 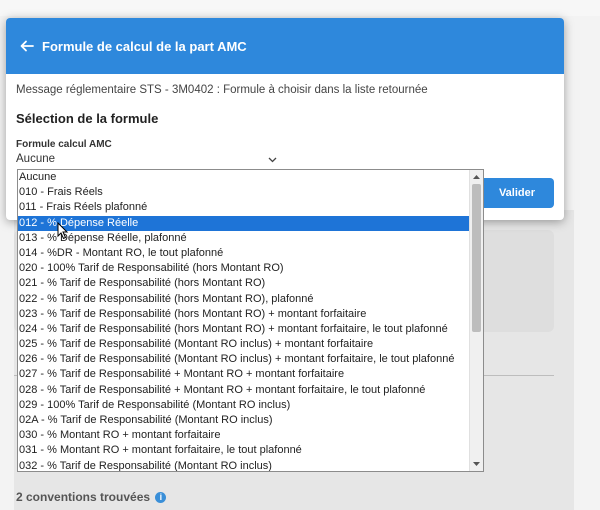 I want to click on field-label: Formule calcul AMC, so click(x=64, y=144).